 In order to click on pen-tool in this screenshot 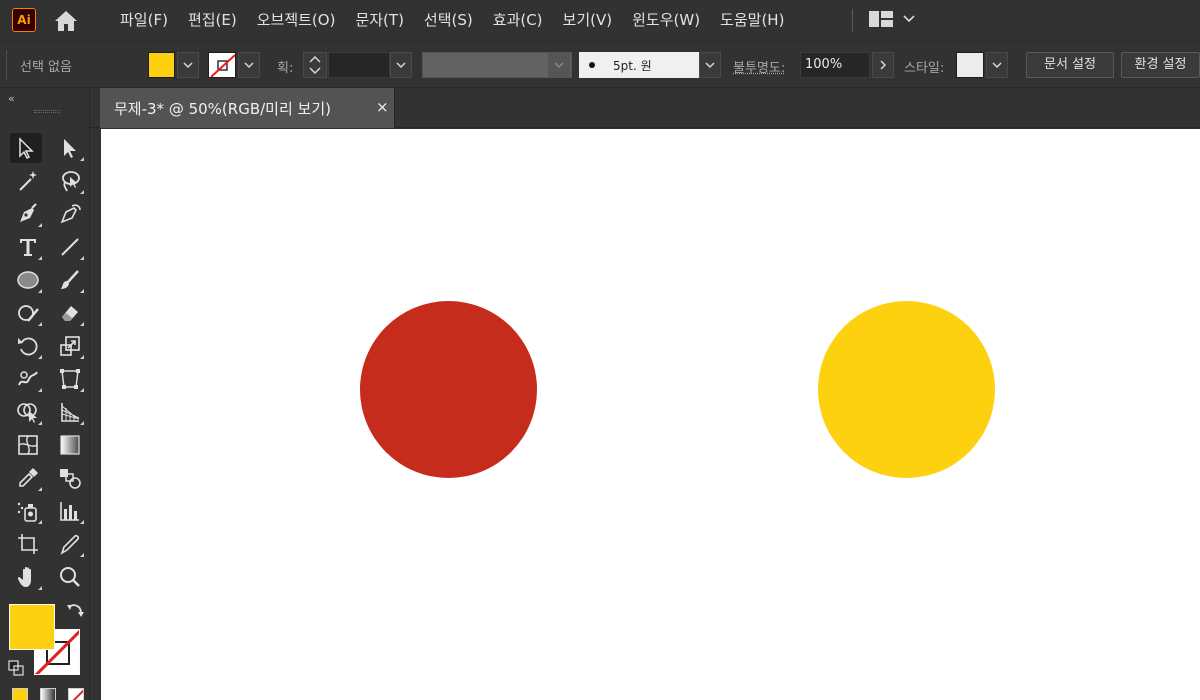, I will do `click(28, 214)`.